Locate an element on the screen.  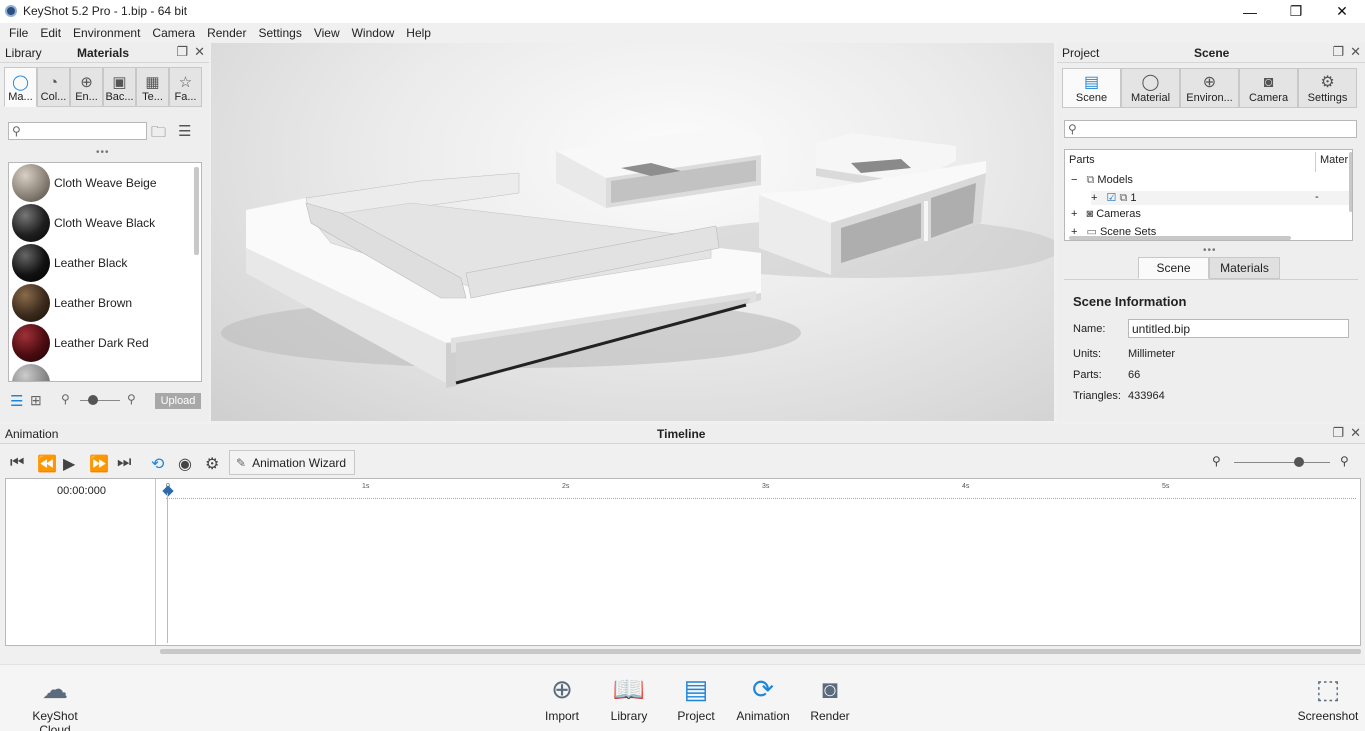
tree-row-models: − ⧉ Models is located at coordinates (1102, 180).